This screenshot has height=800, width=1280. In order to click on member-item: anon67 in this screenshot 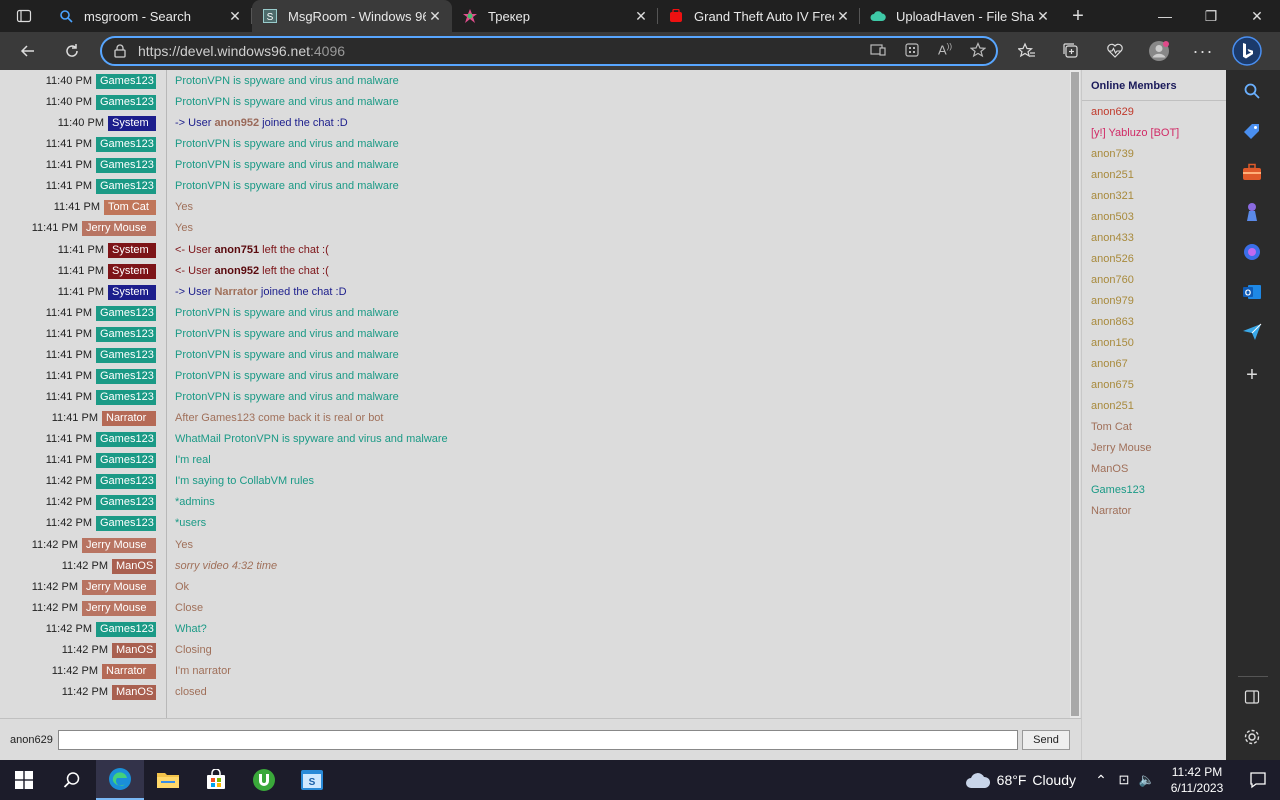, I will do `click(1154, 364)`.